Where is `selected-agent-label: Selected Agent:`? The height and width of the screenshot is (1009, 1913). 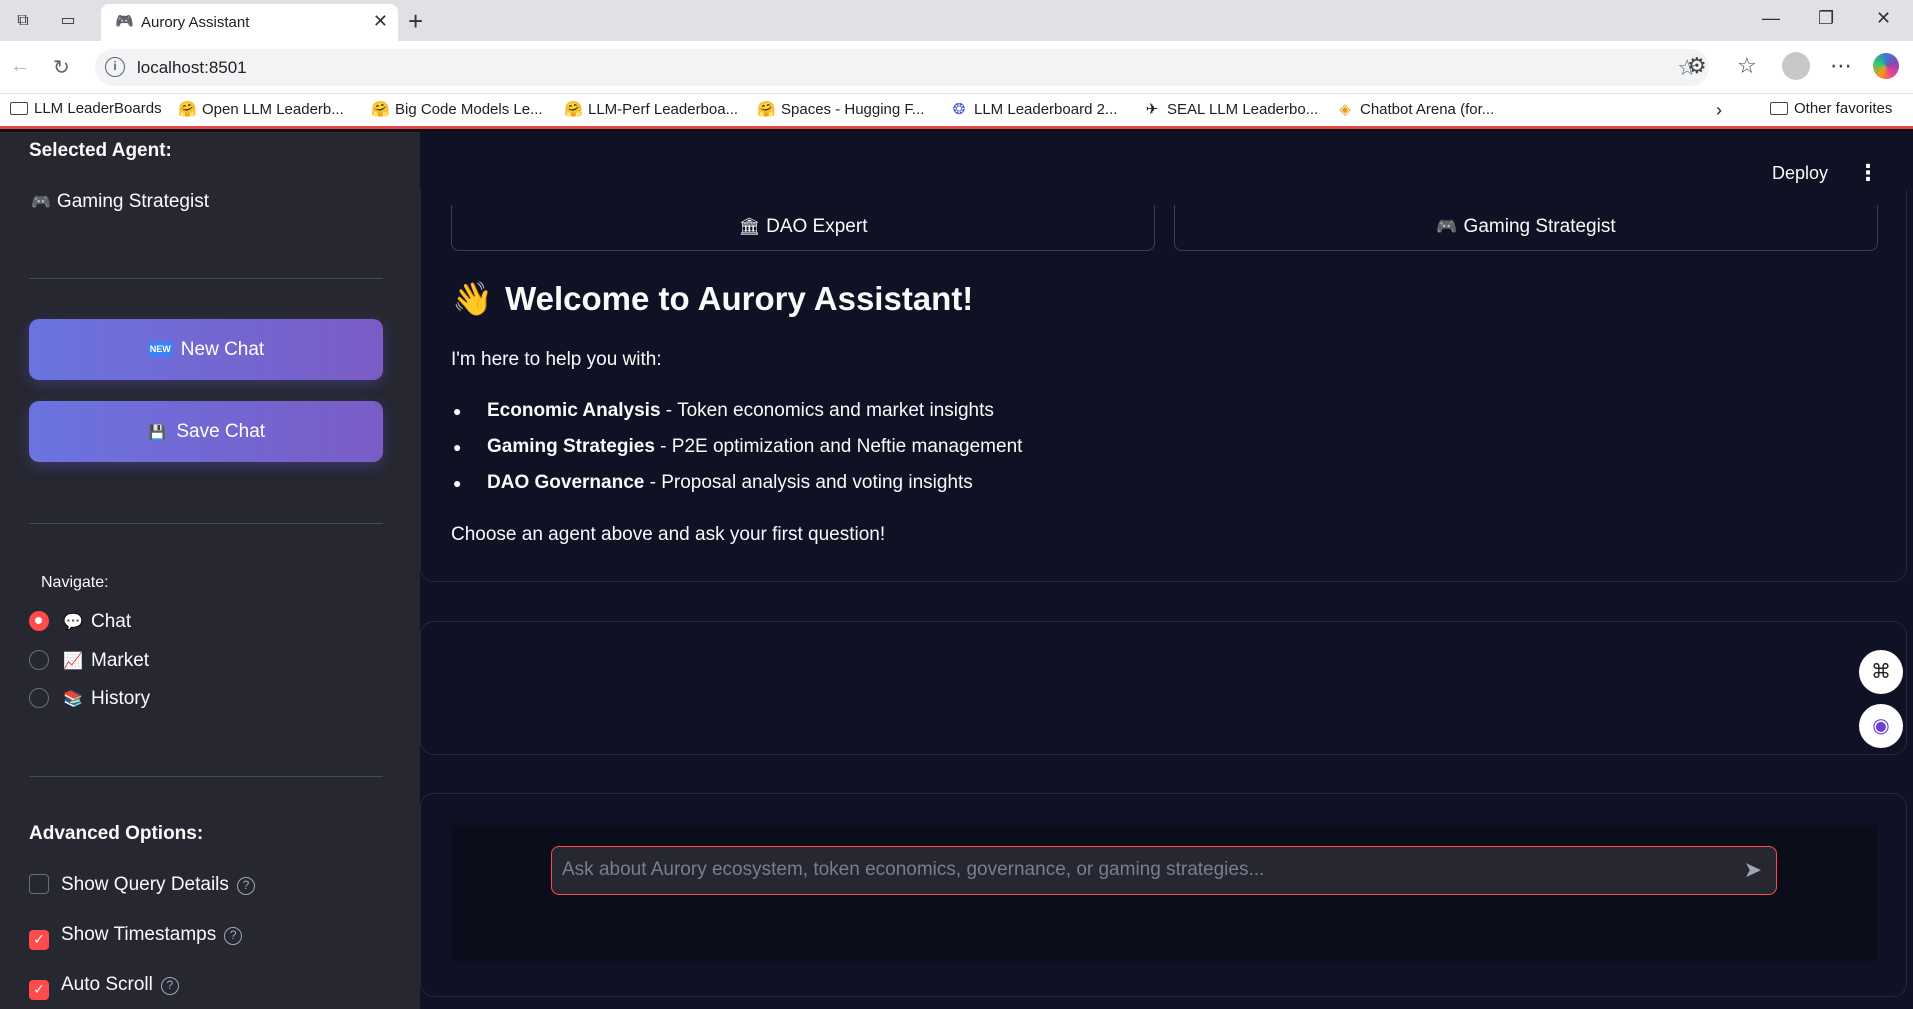
selected-agent-label: Selected Agent: is located at coordinates (100, 150).